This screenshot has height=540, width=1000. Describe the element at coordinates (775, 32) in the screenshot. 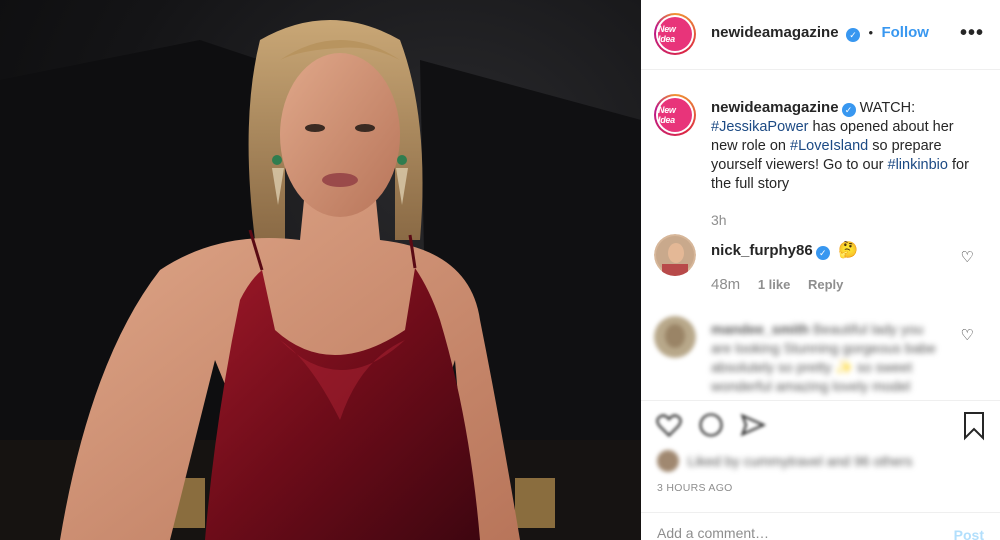

I see `header-username: newideamagazine` at that location.